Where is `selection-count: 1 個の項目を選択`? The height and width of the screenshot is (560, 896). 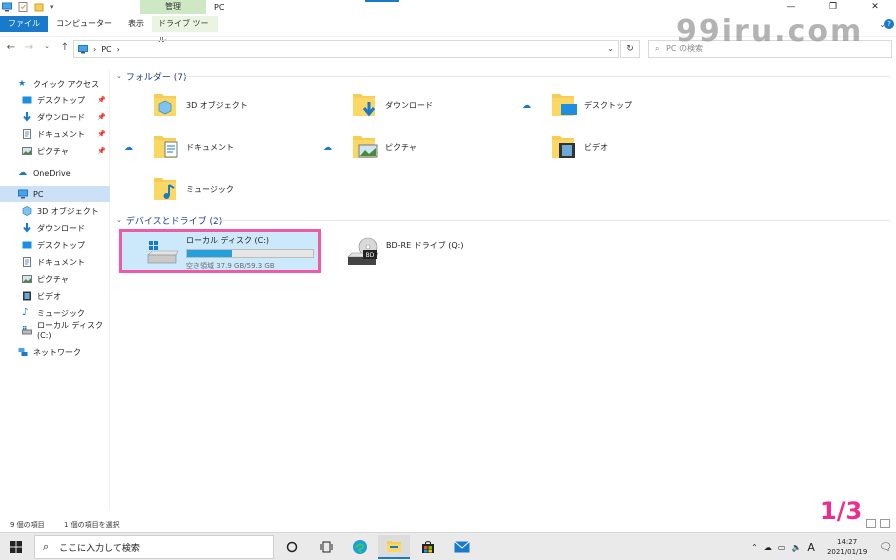
selection-count: 1 個の項目を選択 is located at coordinates (92, 525).